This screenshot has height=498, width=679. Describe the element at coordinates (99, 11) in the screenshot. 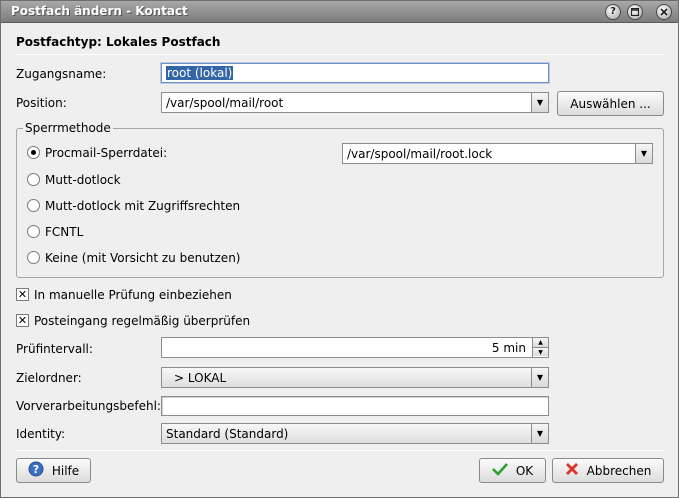

I see `window-title: Postfach ändern - Kontact` at that location.